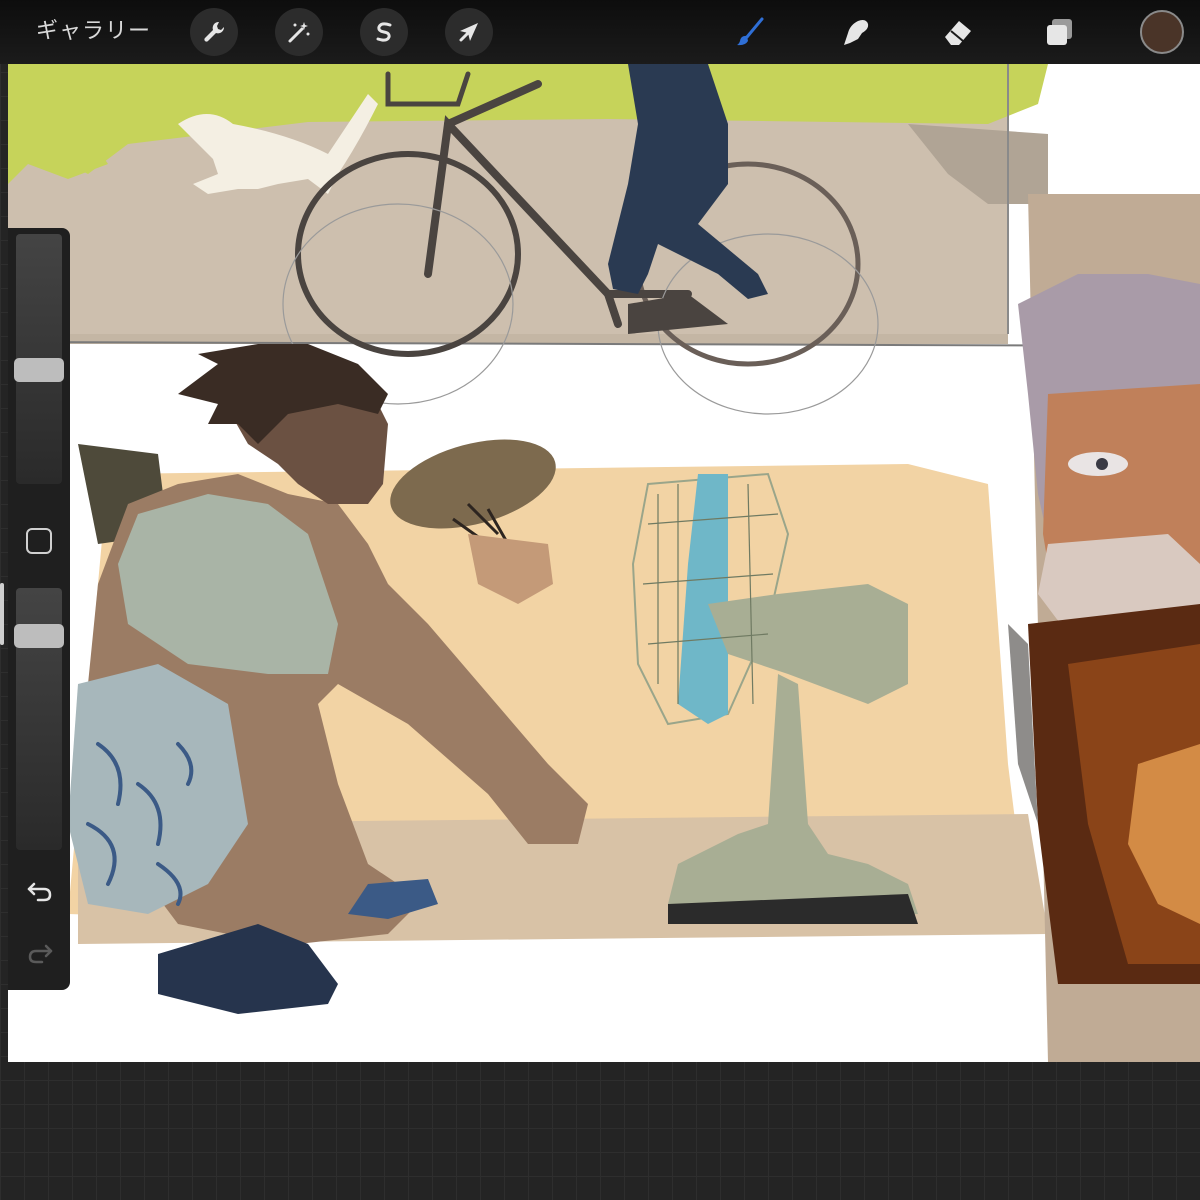  I want to click on eraser-tool-button, so click(958, 32).